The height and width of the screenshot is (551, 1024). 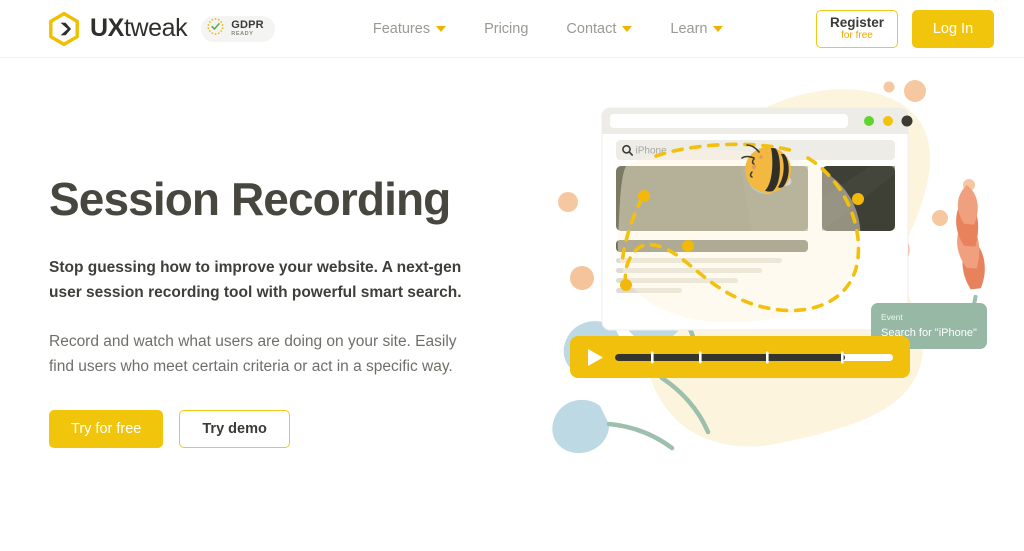 I want to click on main-navigation: Features Pricing Contact Learn, so click(x=548, y=29).